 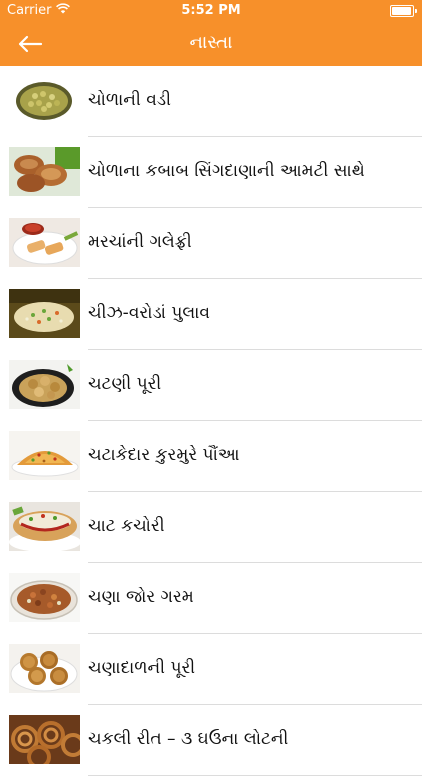 What do you see at coordinates (211, 101) in the screenshot?
I see `list-item: ચોળાની વડી` at bounding box center [211, 101].